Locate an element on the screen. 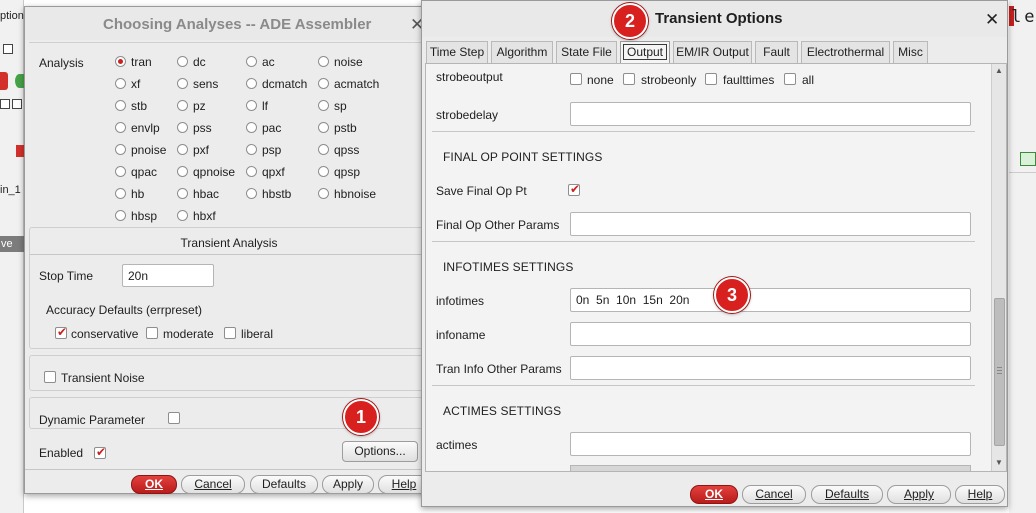 This screenshot has width=1036, height=513. checkbox-strobe-none is located at coordinates (576, 79).